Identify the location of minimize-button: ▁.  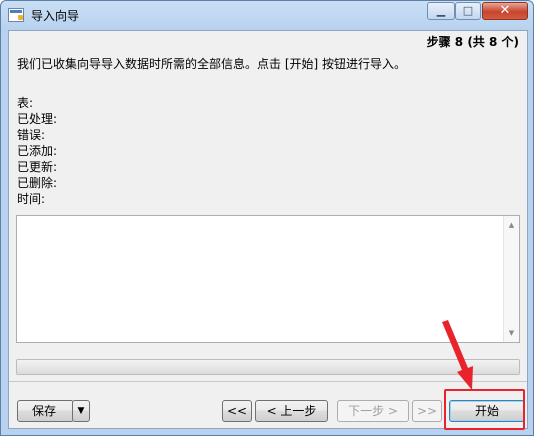
(441, 11).